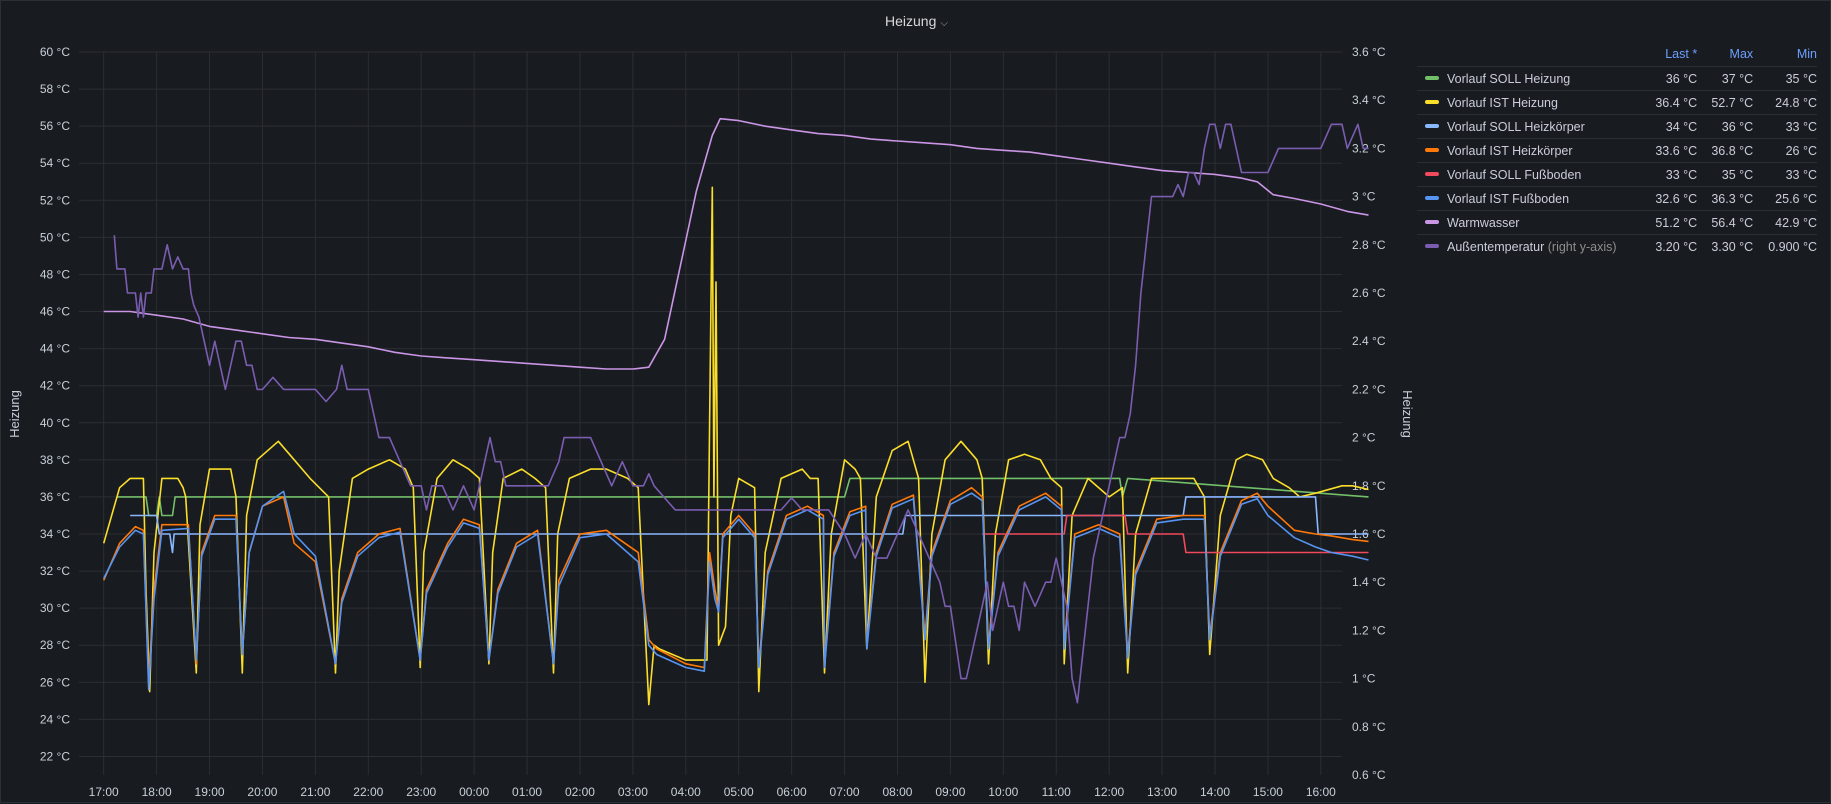 The width and height of the screenshot is (1831, 804). What do you see at coordinates (1056, 792) in the screenshot?
I see `x-tick-label: 11:00` at bounding box center [1056, 792].